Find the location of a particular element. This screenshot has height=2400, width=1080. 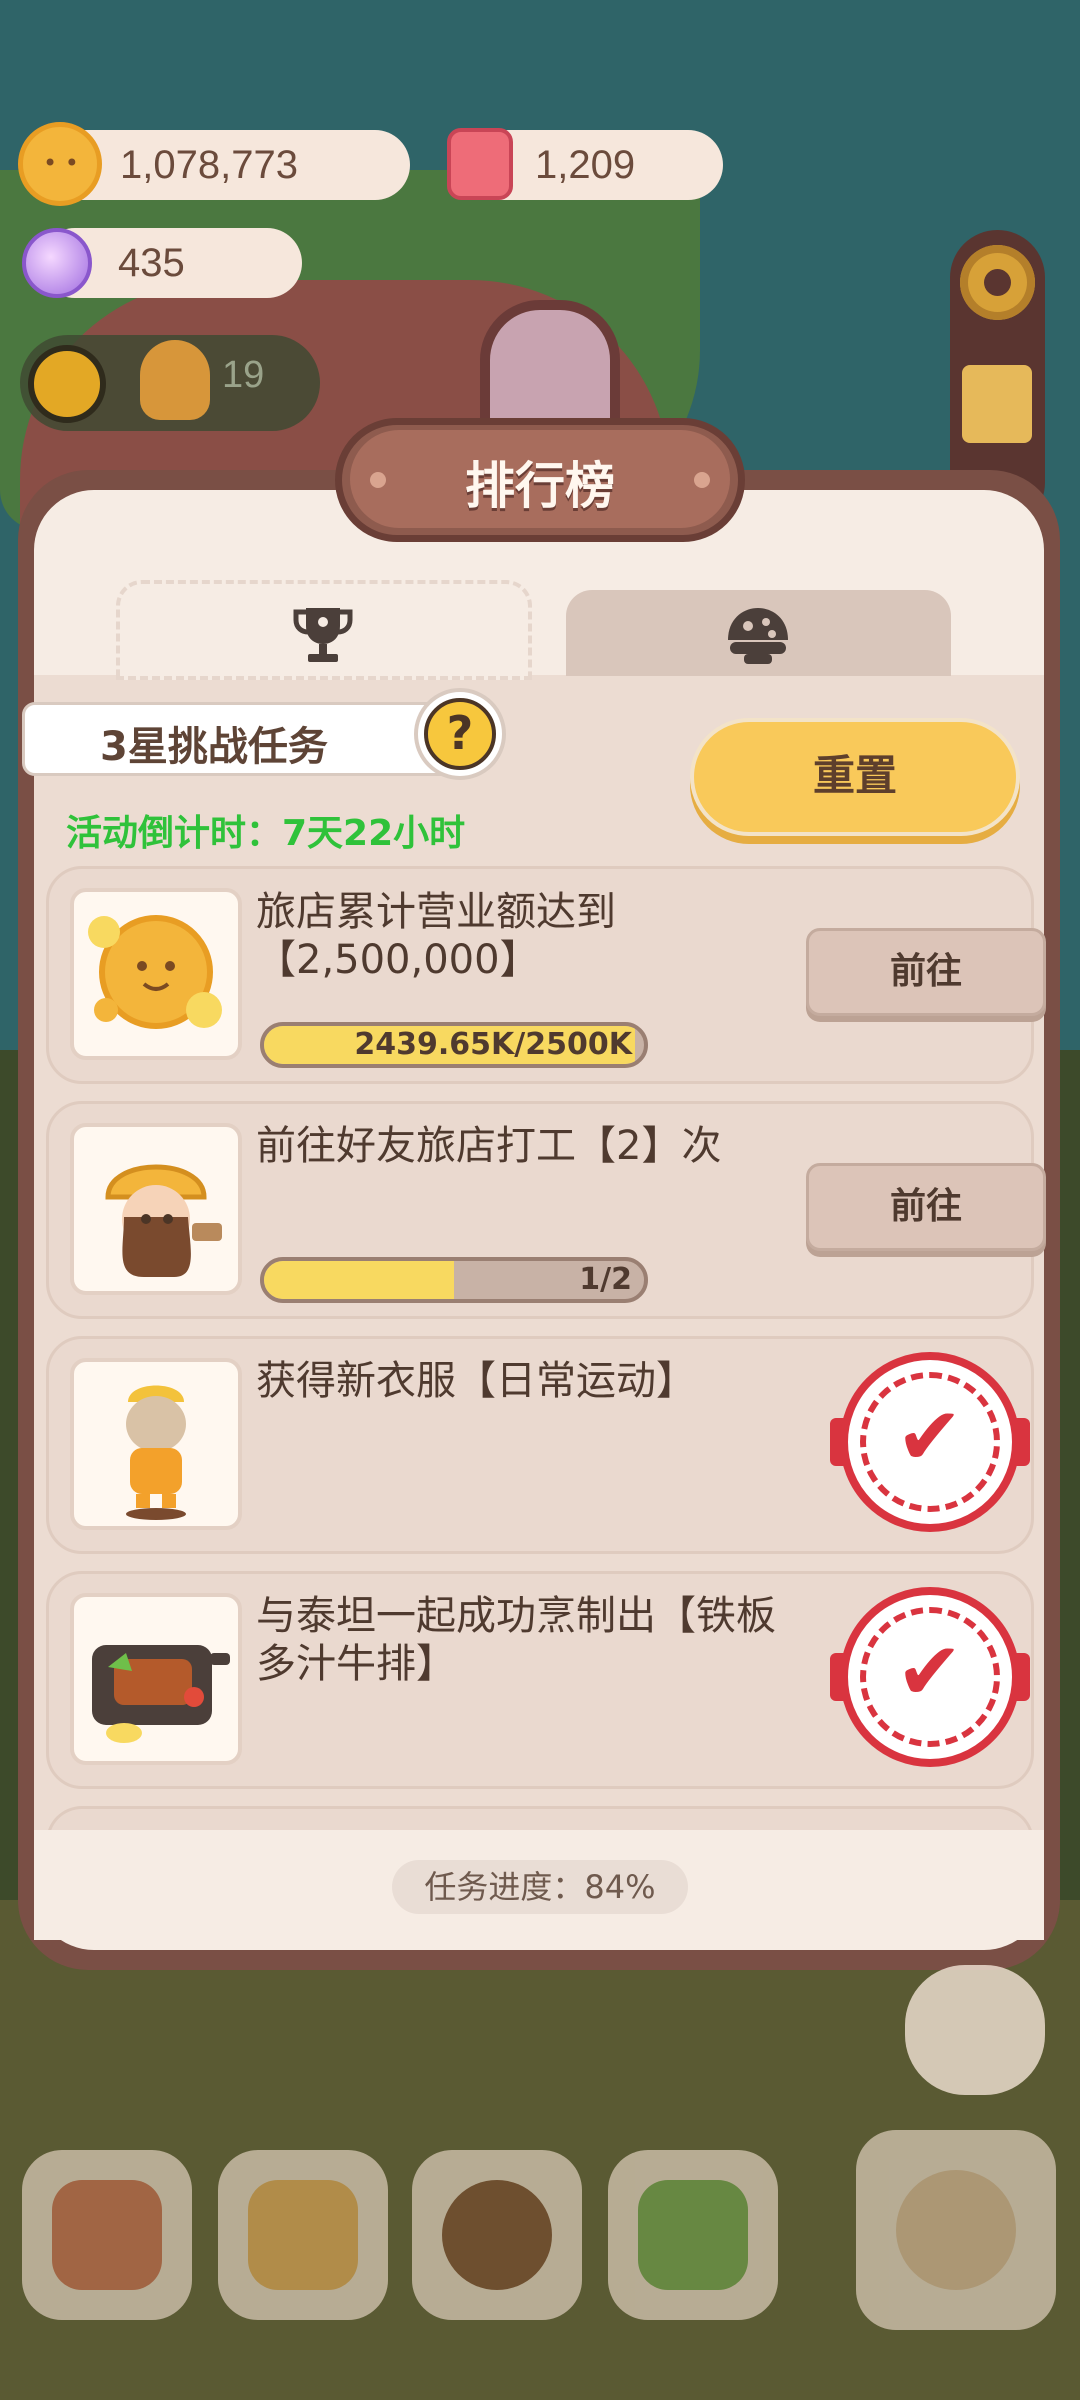

question-icon: ? is located at coordinates (460, 734).